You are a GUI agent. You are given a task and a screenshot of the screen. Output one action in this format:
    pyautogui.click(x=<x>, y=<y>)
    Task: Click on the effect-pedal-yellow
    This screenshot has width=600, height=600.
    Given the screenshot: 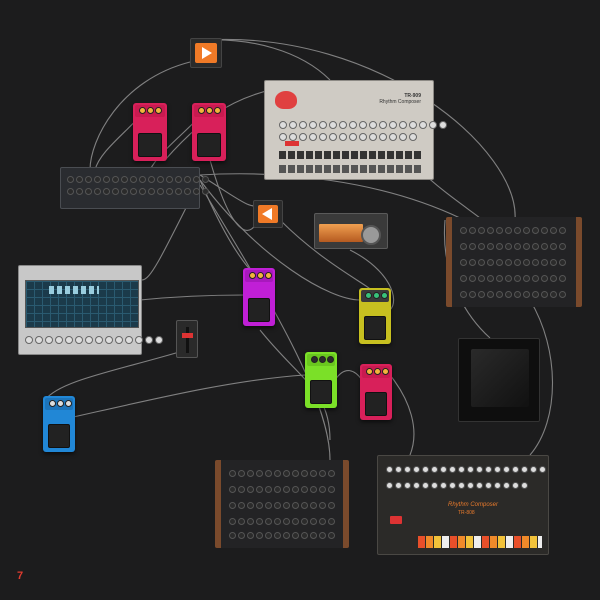 What is the action you would take?
    pyautogui.click(x=375, y=316)
    